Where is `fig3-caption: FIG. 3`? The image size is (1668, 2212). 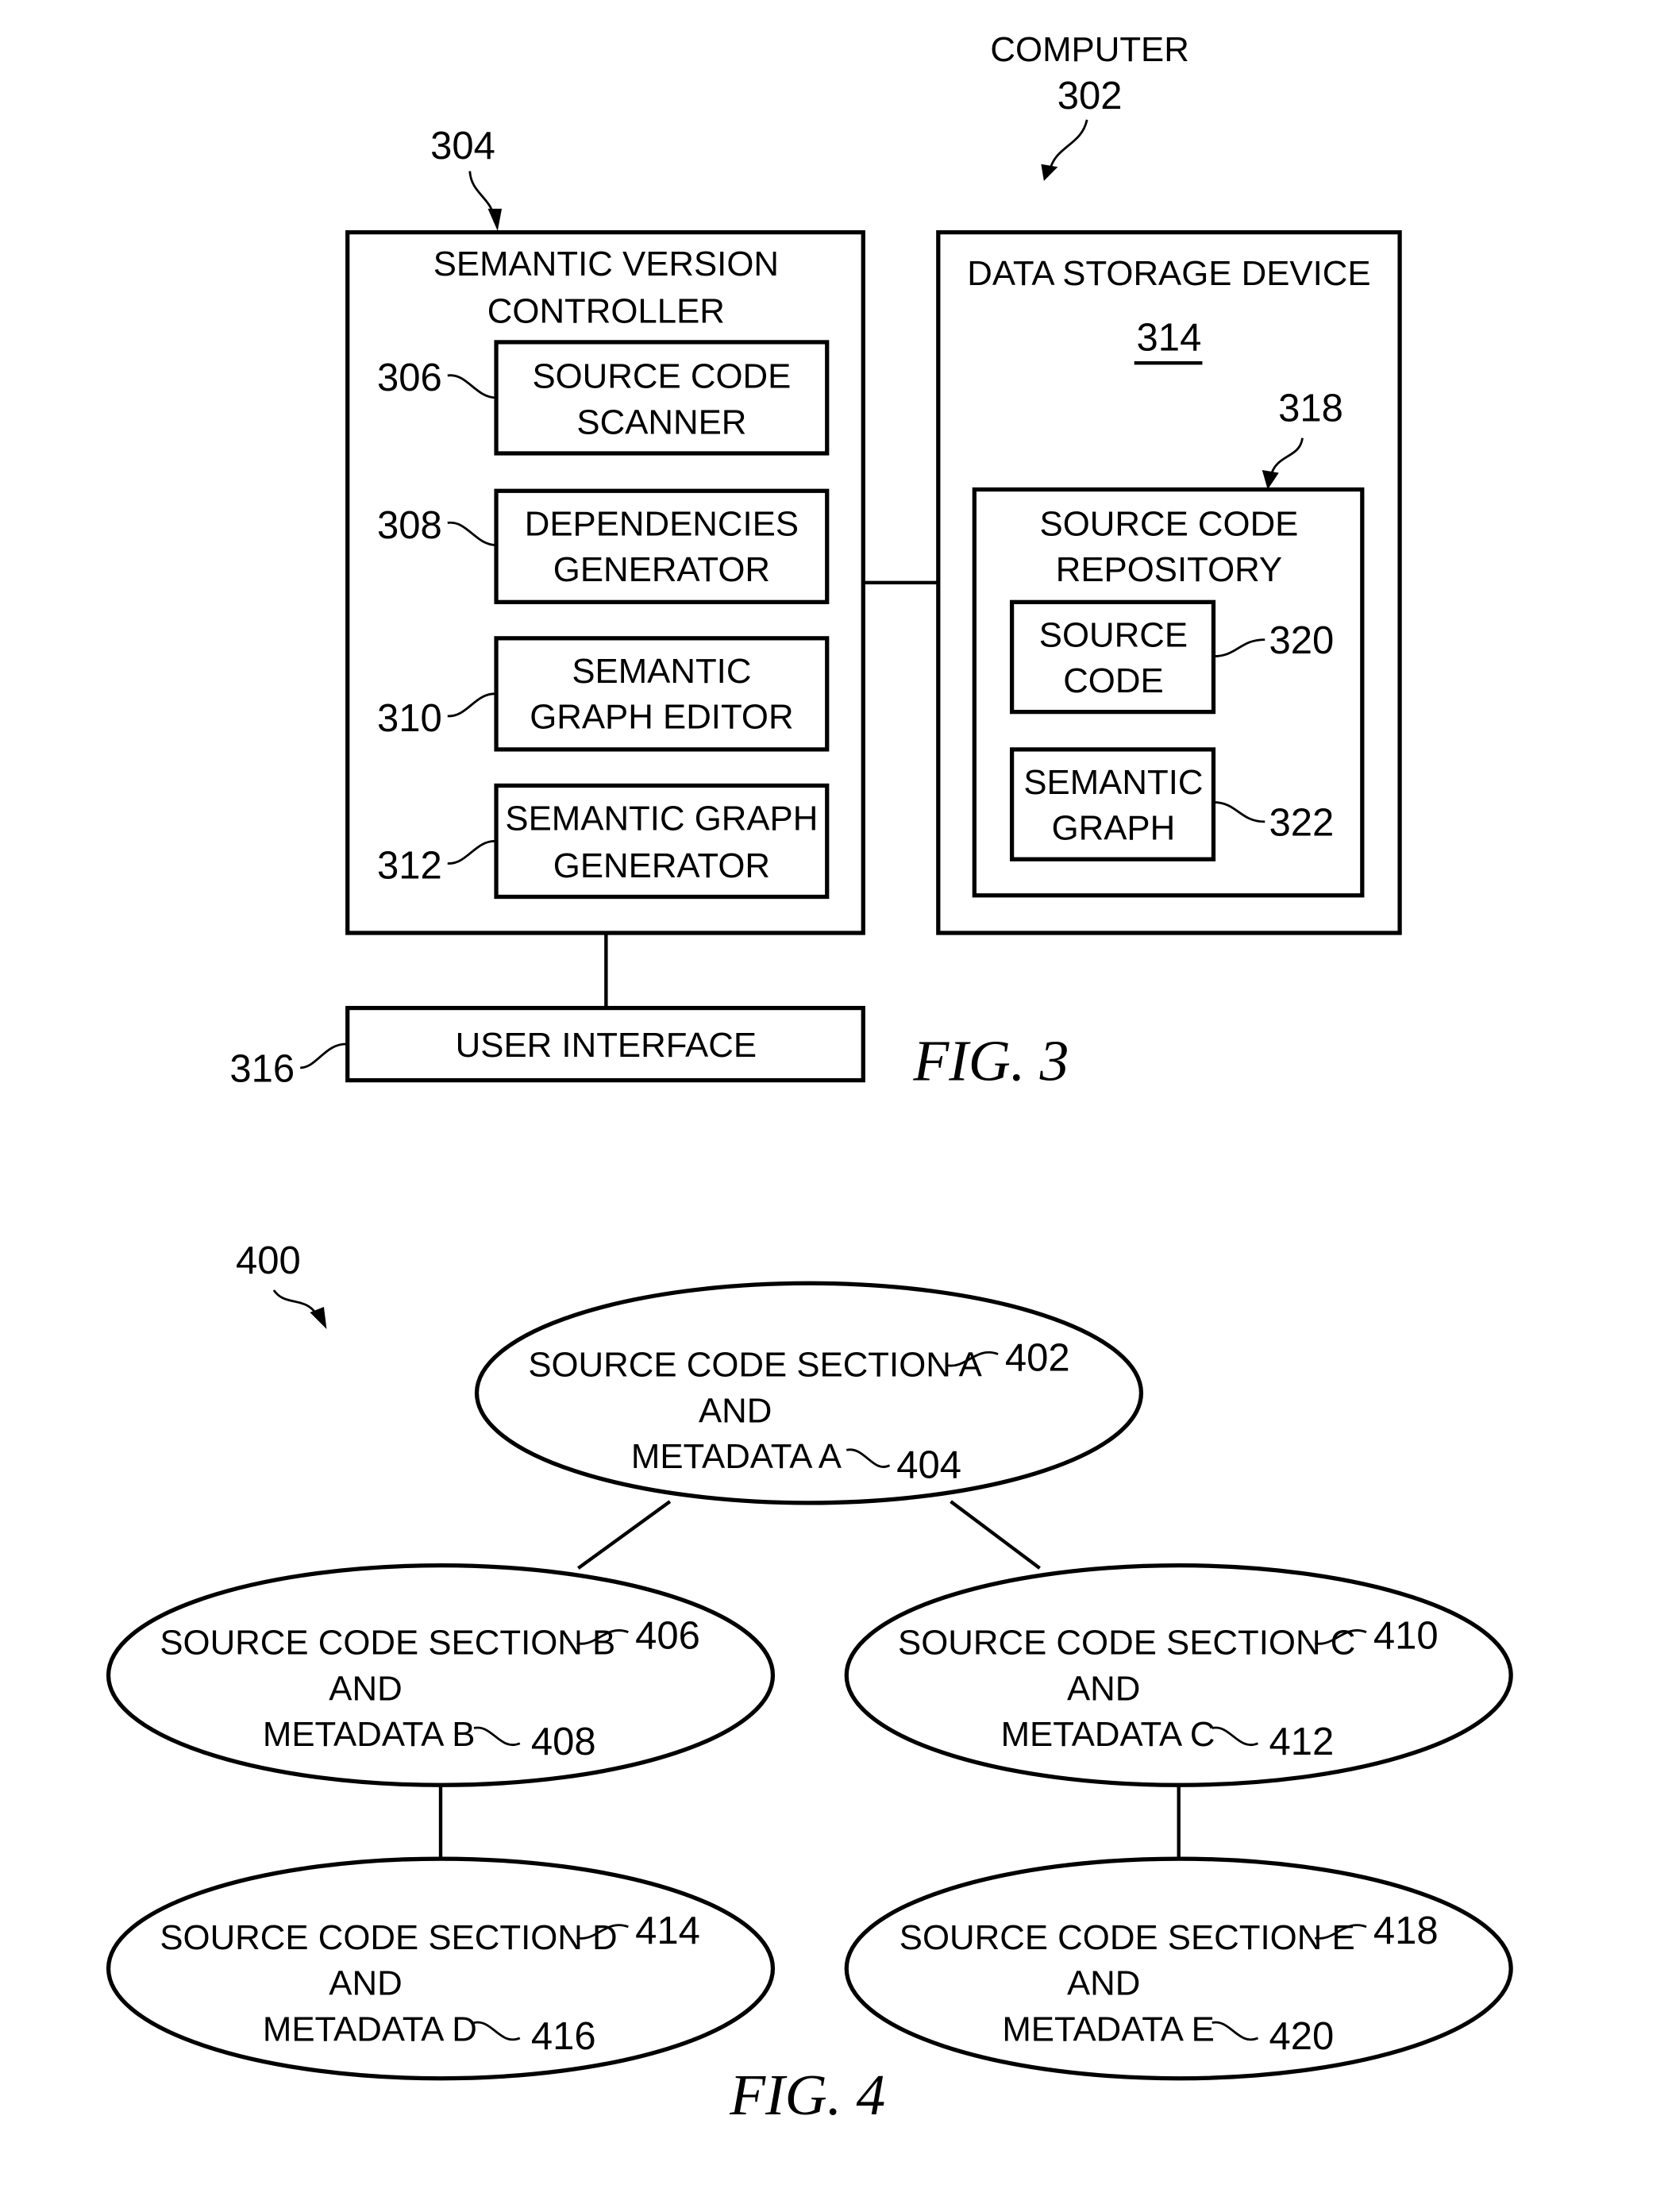
fig3-caption: FIG. 3 is located at coordinates (990, 1060).